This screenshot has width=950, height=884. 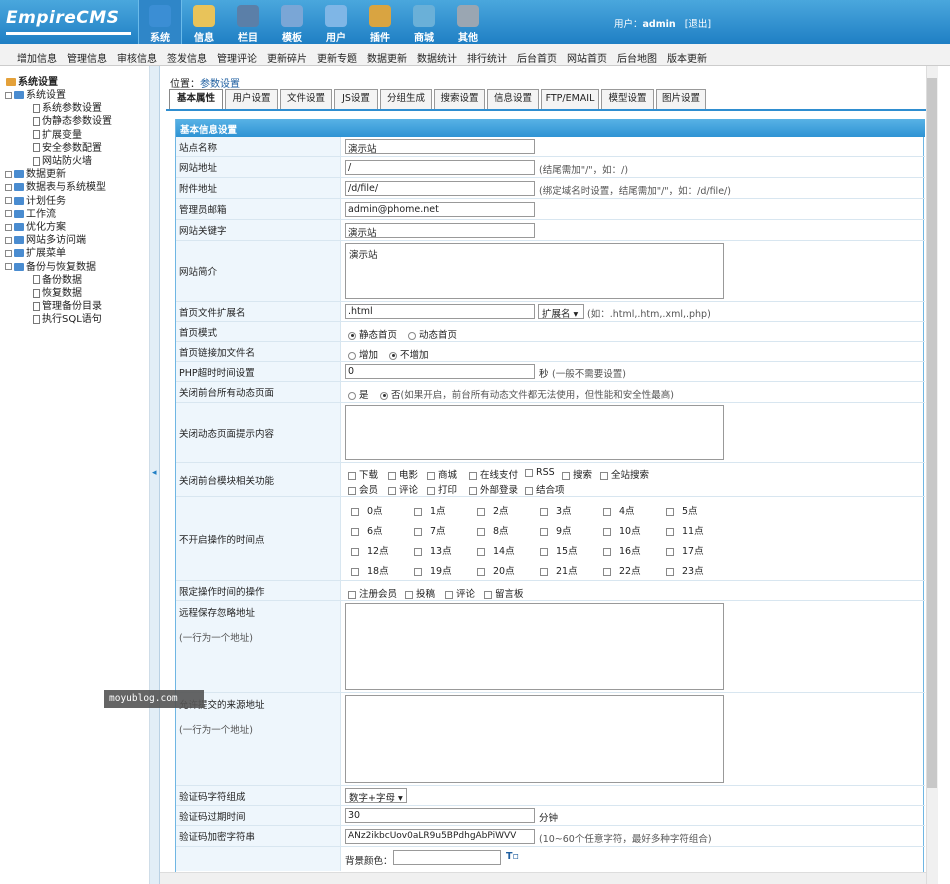 I want to click on topnav-5: 插件, so click(x=380, y=22).